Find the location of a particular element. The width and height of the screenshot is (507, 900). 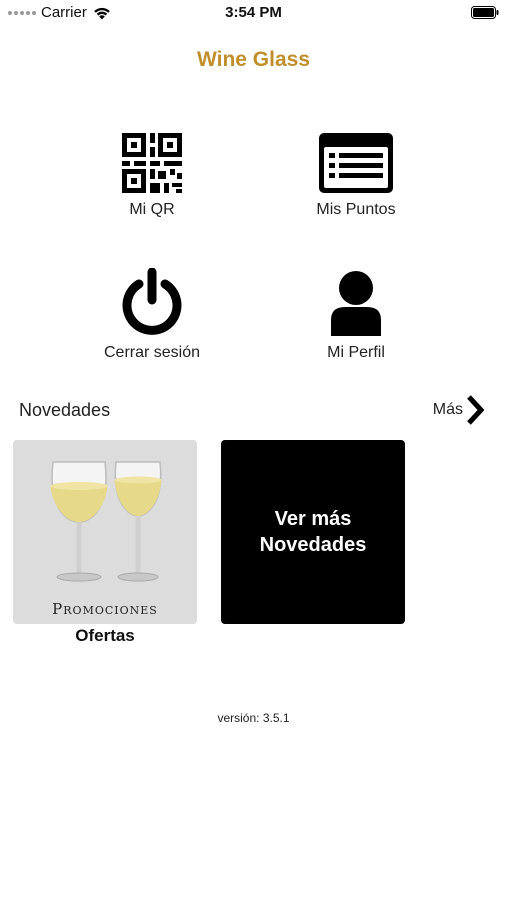

menu-item-mi-perfil: Mi Perfil is located at coordinates (356, 309).